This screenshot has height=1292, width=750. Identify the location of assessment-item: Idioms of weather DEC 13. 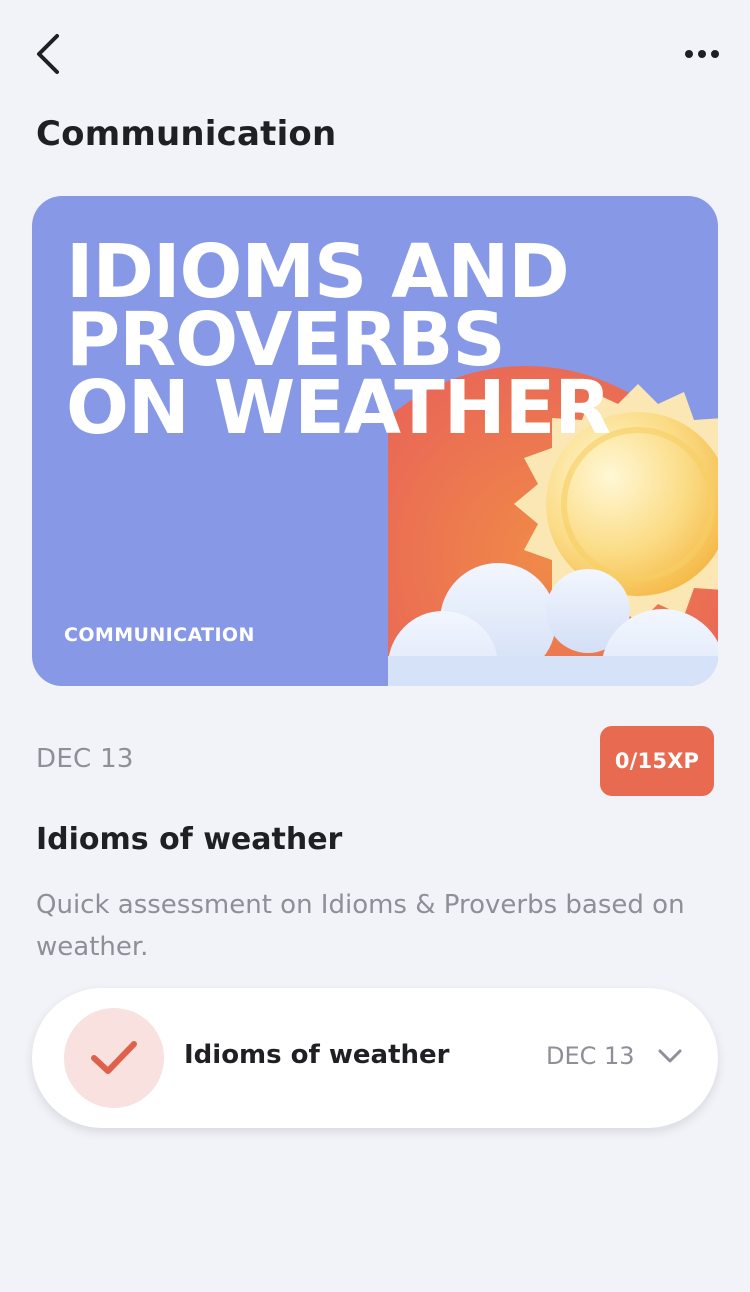
(375, 1058).